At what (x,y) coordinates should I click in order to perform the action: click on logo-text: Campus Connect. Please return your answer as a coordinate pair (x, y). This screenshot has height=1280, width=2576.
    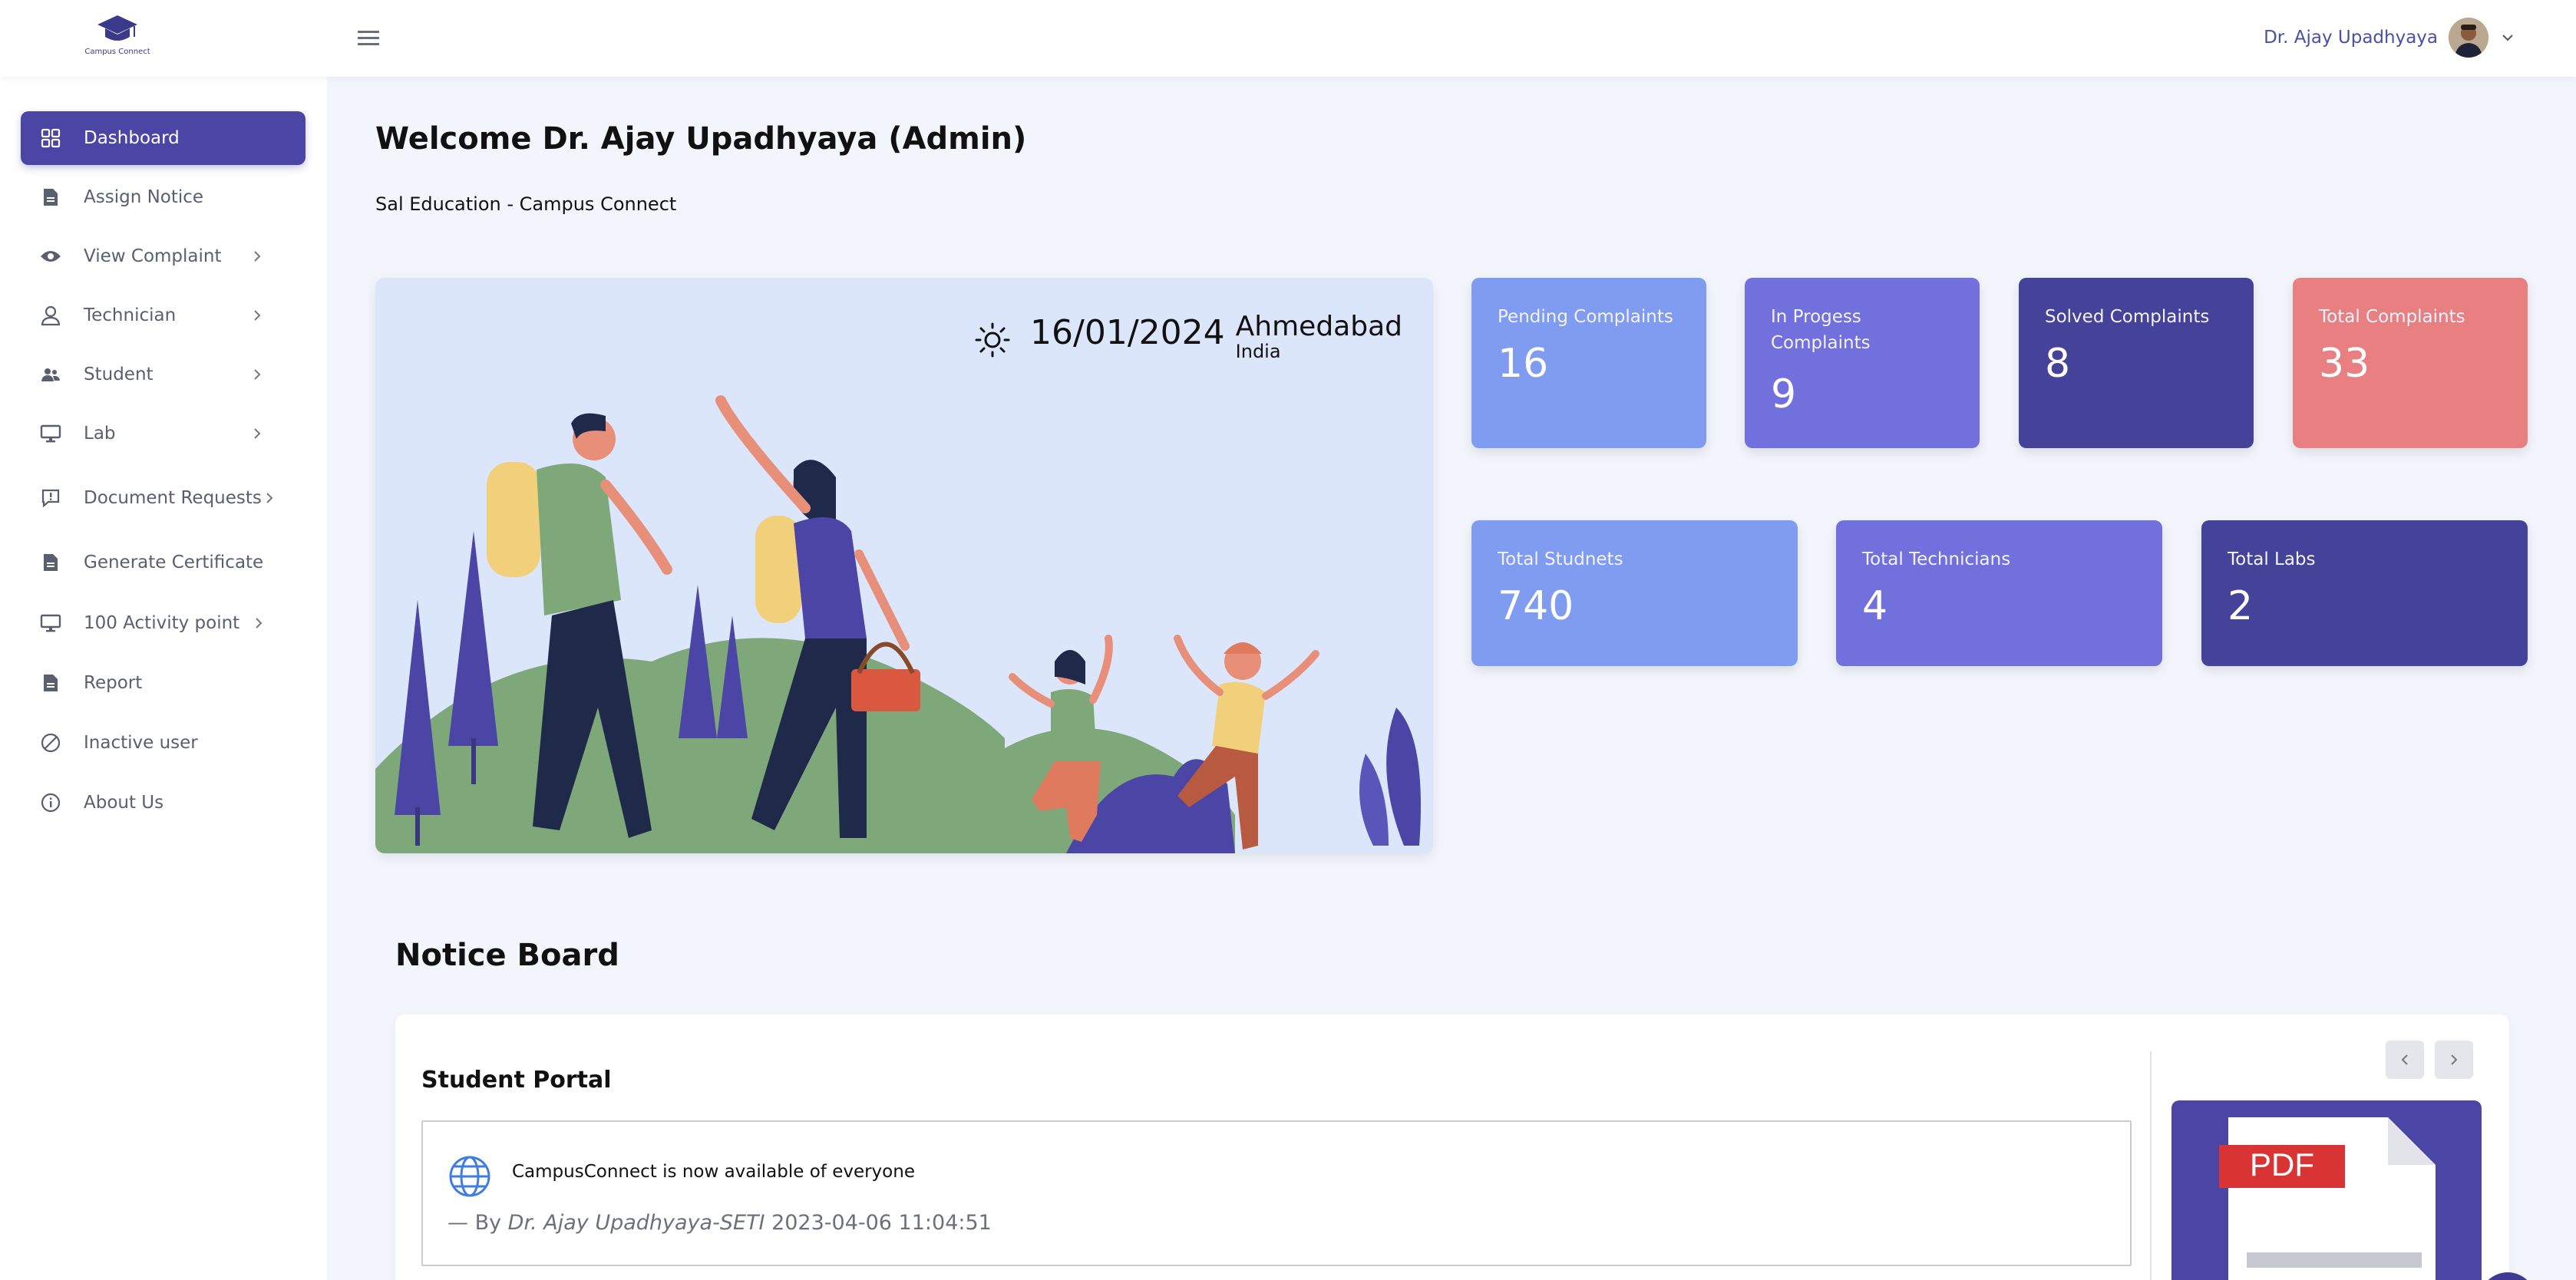
    Looking at the image, I should click on (117, 52).